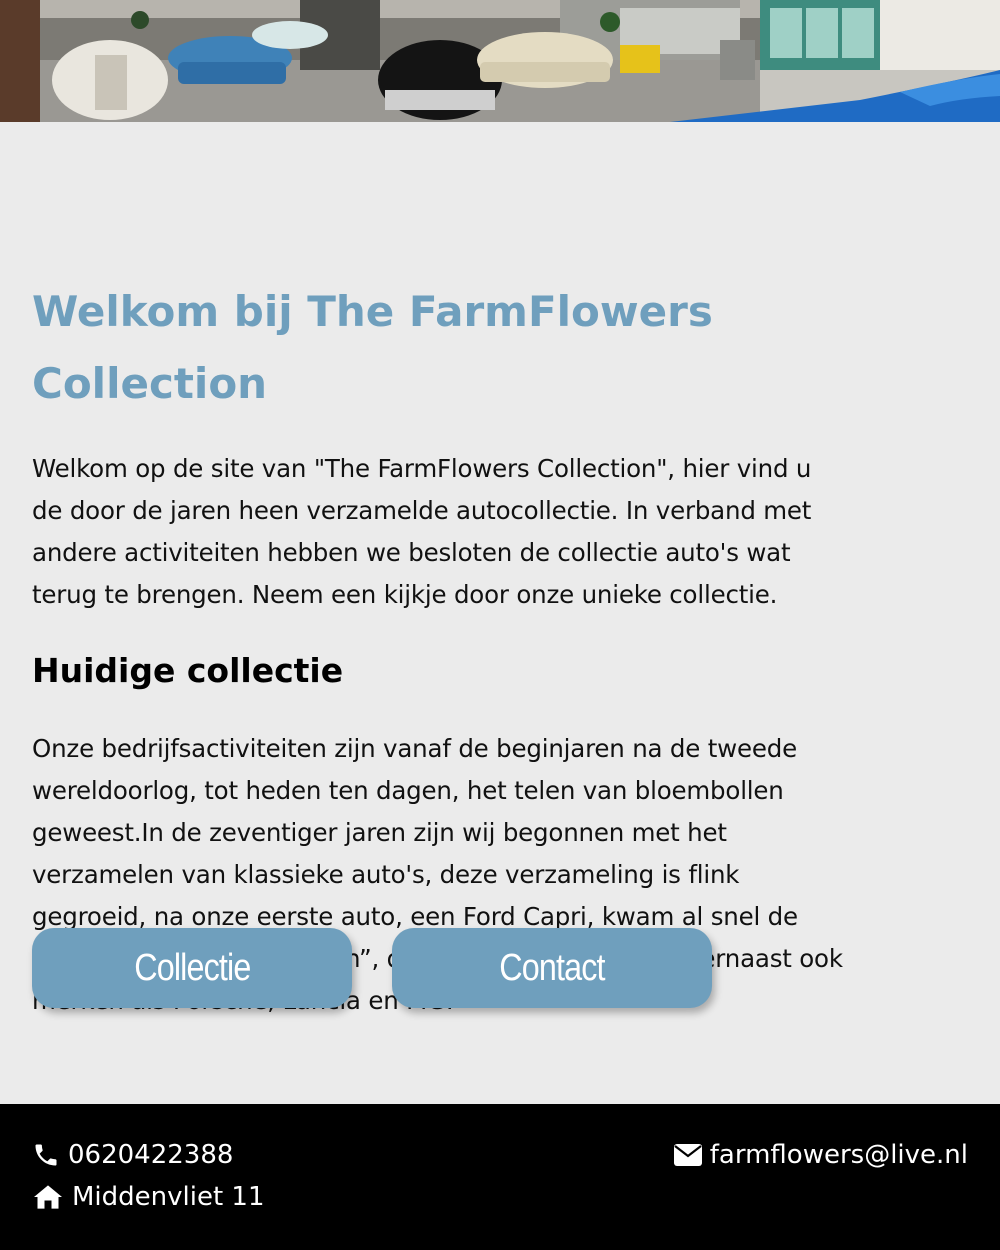 The width and height of the screenshot is (1000, 1250). What do you see at coordinates (188, 670) in the screenshot?
I see `collection-heading: Huidige collectie` at bounding box center [188, 670].